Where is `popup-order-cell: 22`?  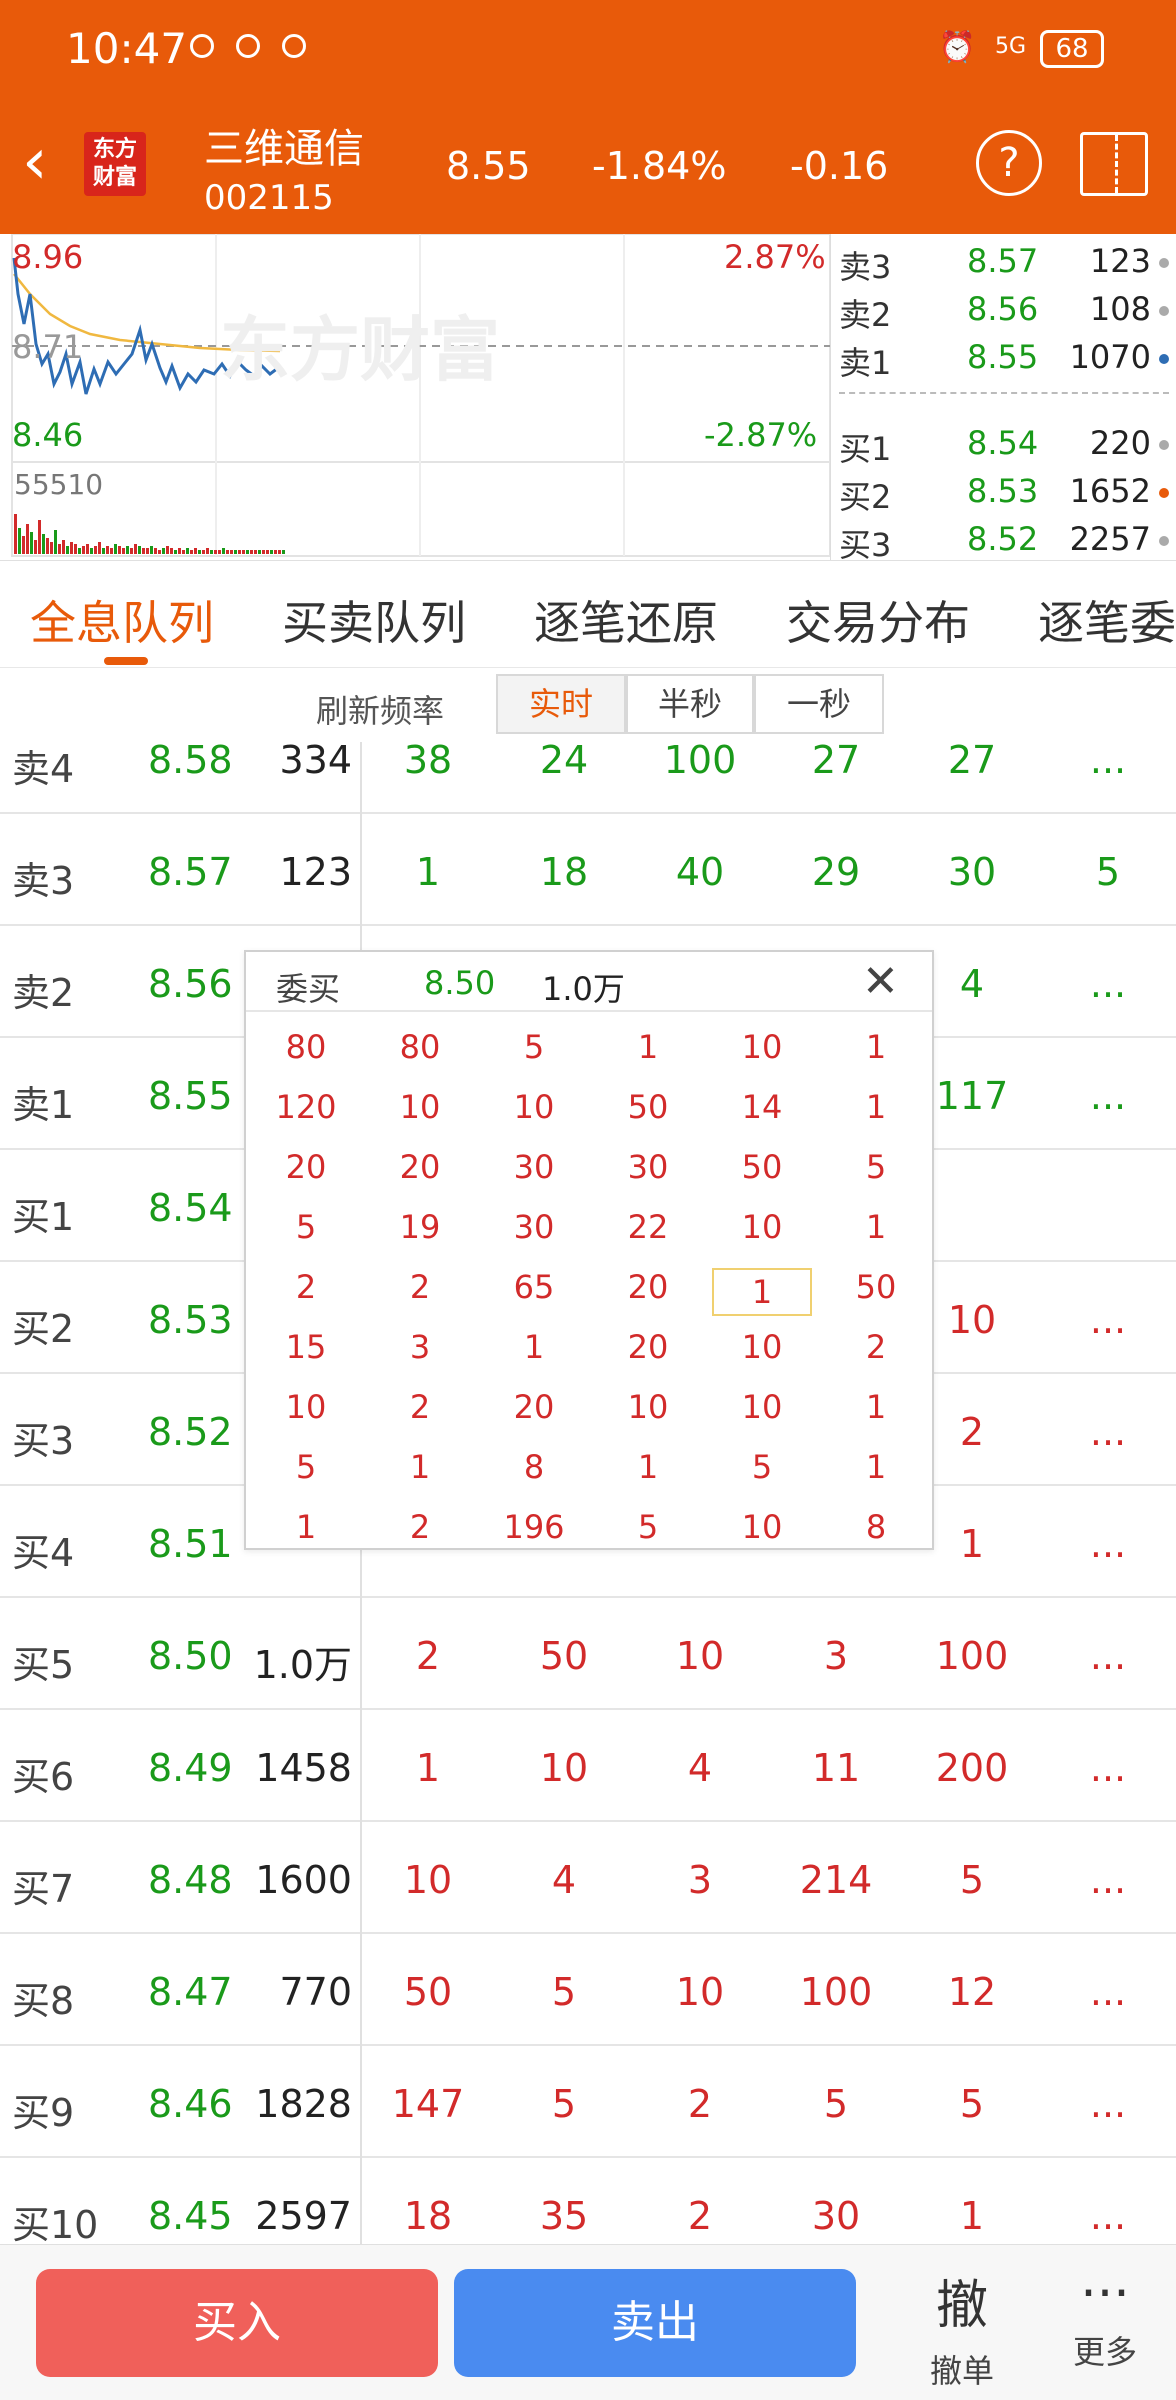
popup-order-cell: 22 is located at coordinates (648, 1227).